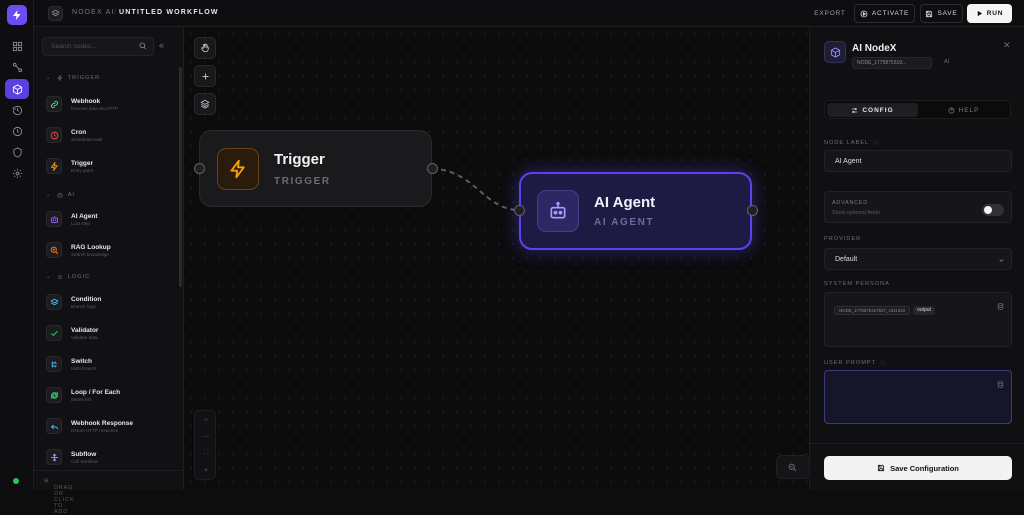 This screenshot has height=515, width=1024. I want to click on connections-icon, so click(17, 67).